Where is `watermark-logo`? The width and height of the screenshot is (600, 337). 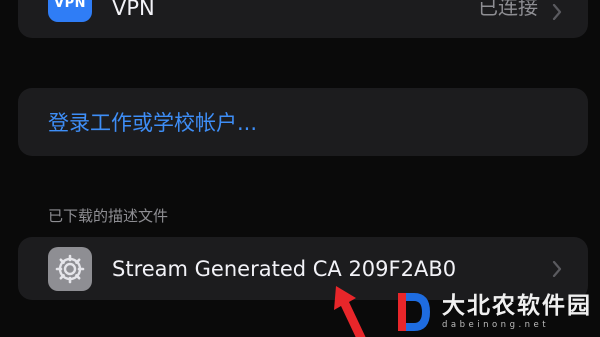 watermark-logo is located at coordinates (414, 311).